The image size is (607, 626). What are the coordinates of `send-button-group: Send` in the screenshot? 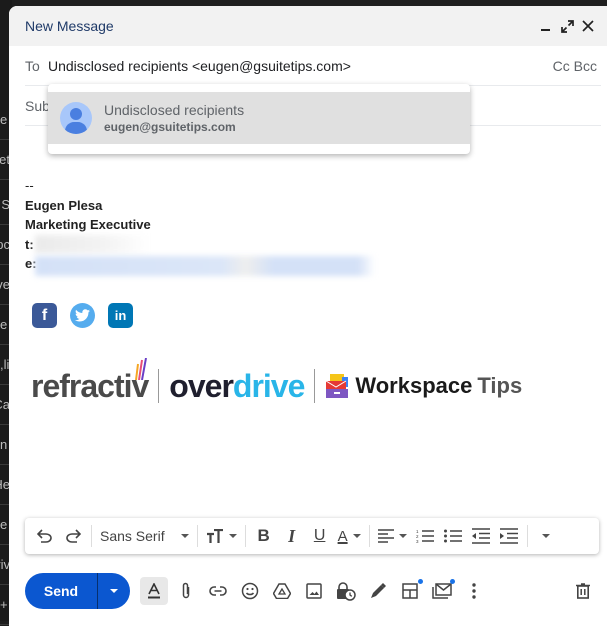 It's located at (77, 591).